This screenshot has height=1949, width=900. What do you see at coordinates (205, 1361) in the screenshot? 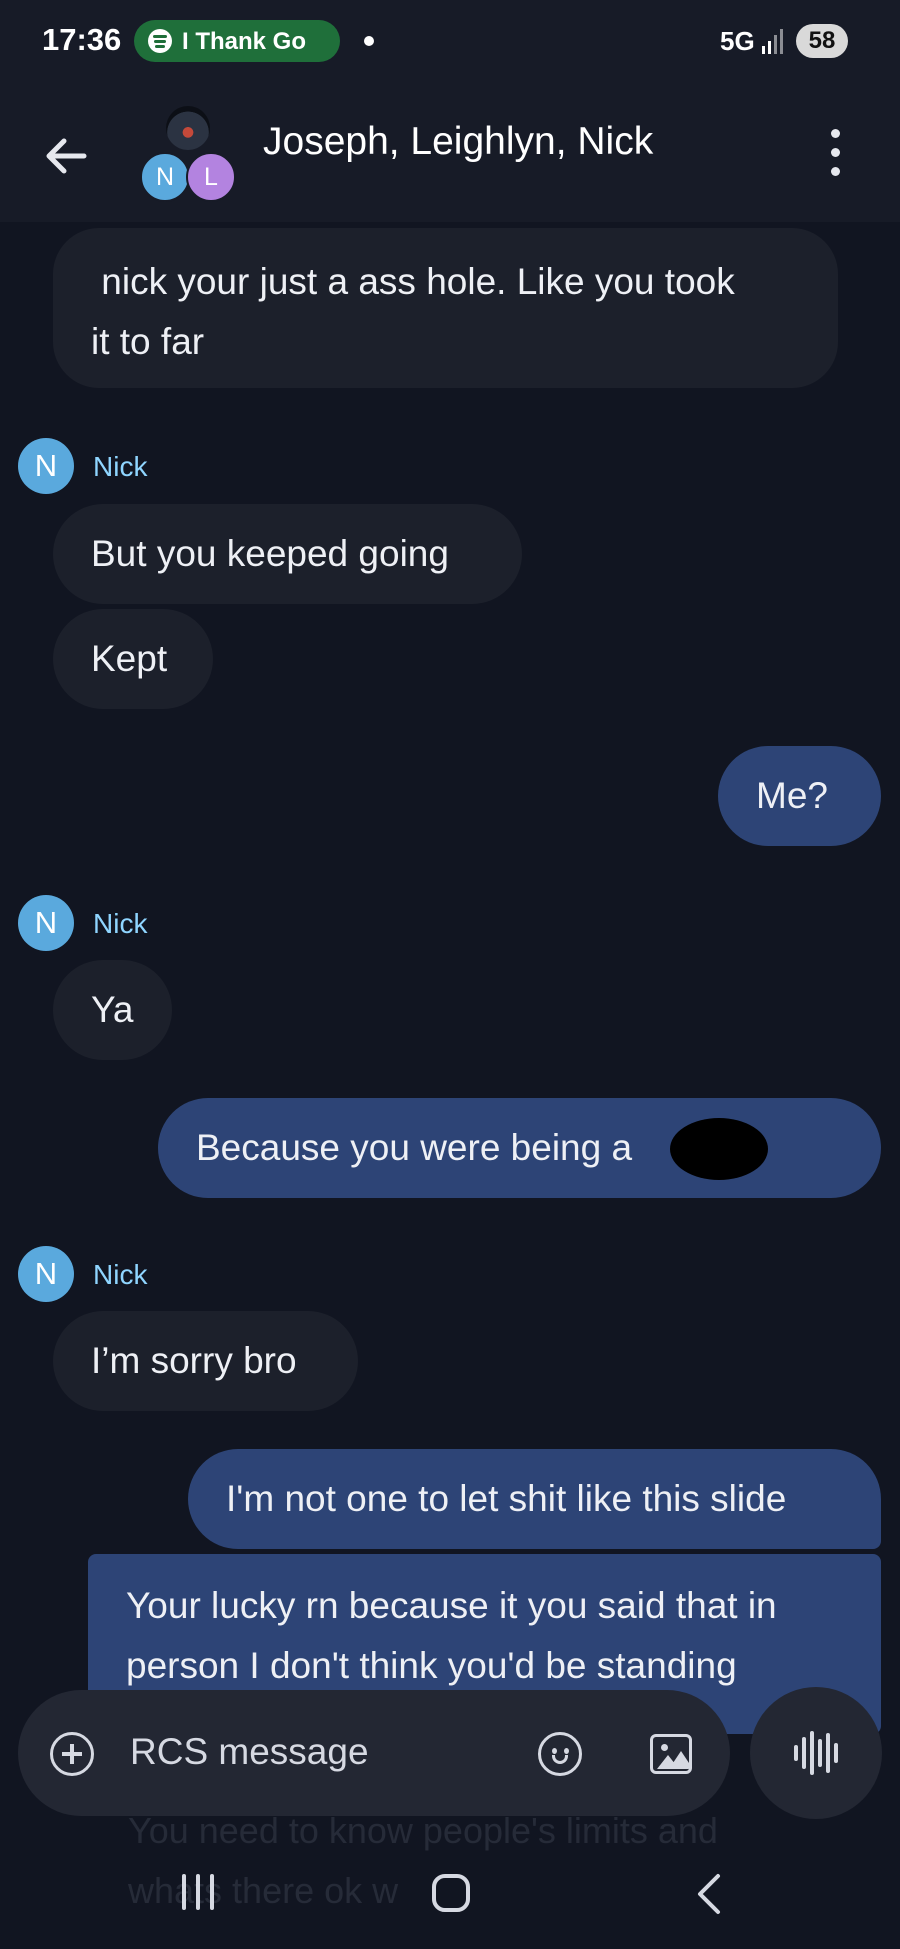
I see `message-bubble-incoming: I’m sorry bro` at bounding box center [205, 1361].